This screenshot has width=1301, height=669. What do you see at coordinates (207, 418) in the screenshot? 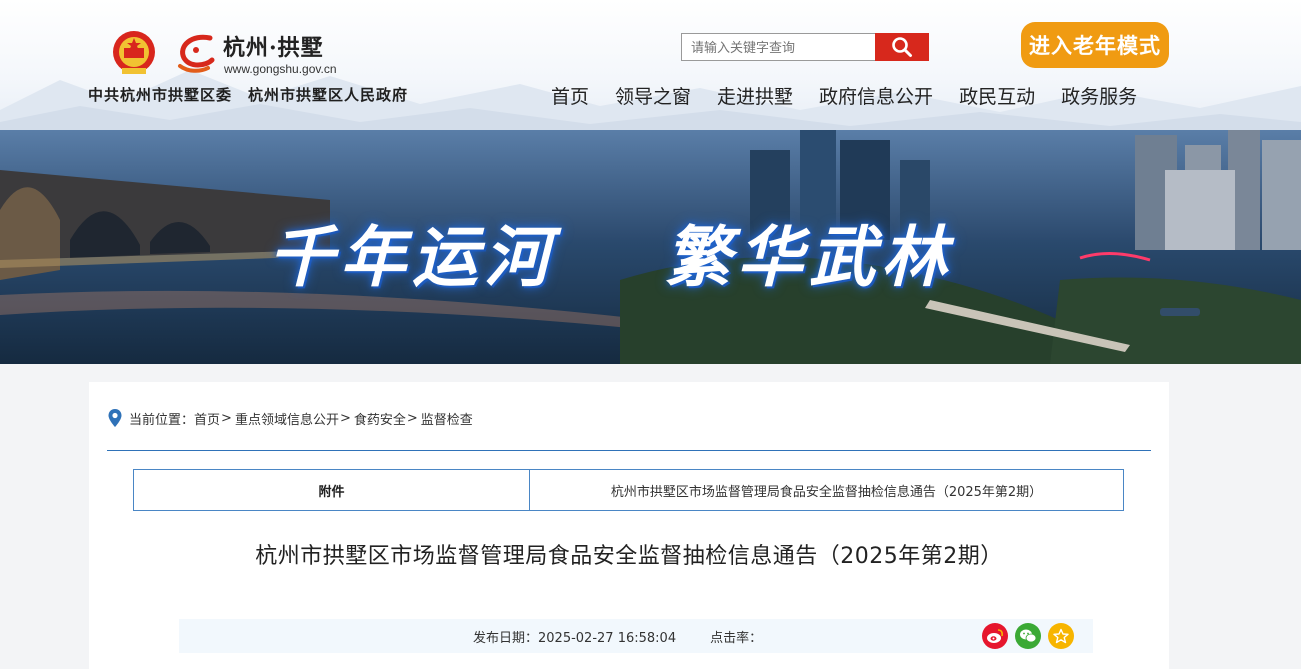
I see `breadcrumb-item-home: 首页` at bounding box center [207, 418].